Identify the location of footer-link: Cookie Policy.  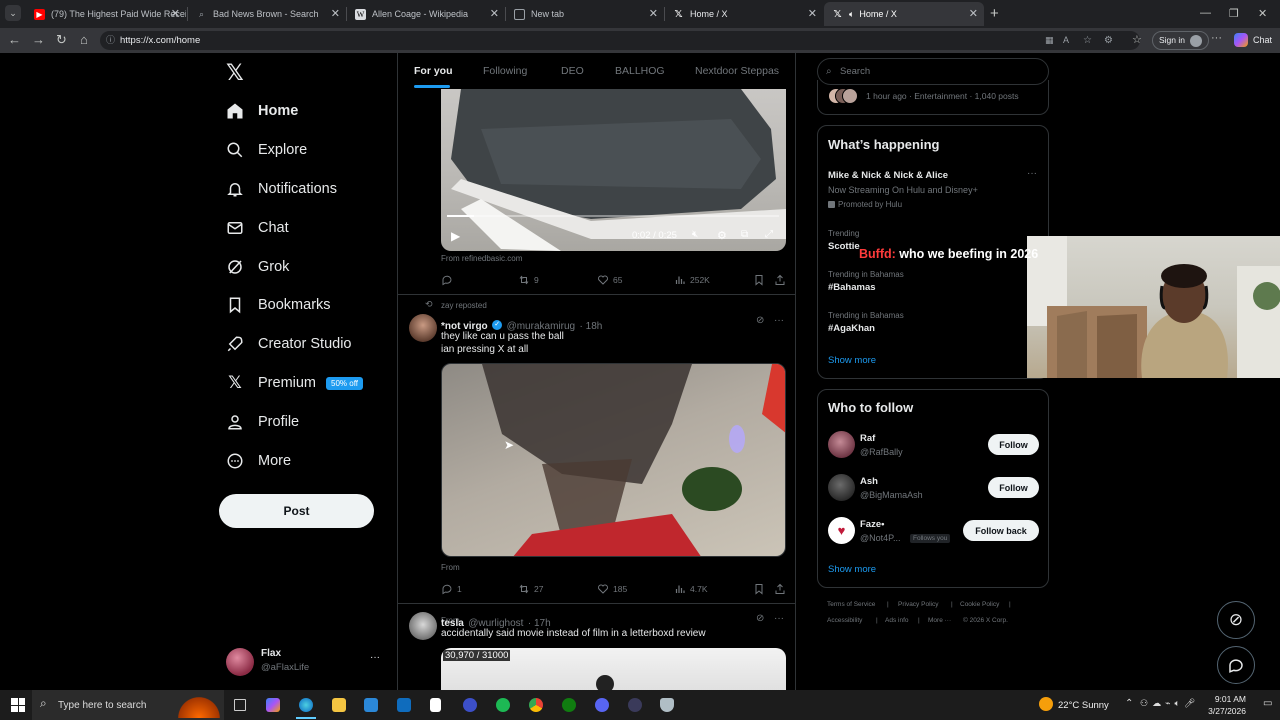
(979, 604).